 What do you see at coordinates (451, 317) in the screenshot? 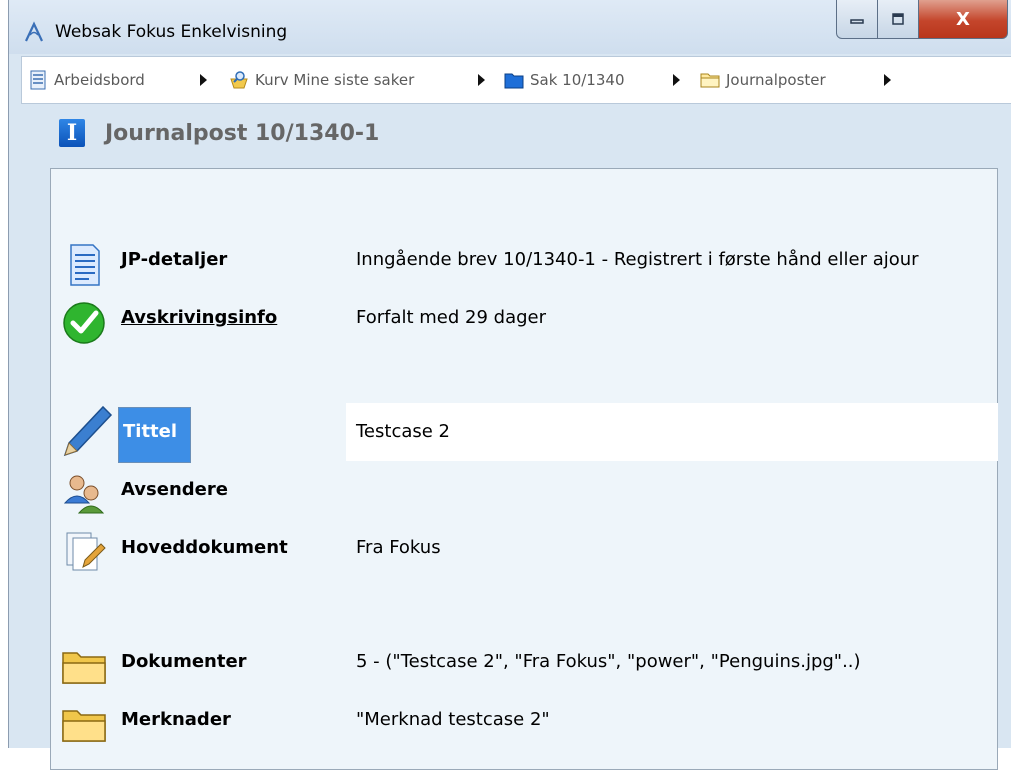
I see `row-value: Forfalt med 29 dager` at bounding box center [451, 317].